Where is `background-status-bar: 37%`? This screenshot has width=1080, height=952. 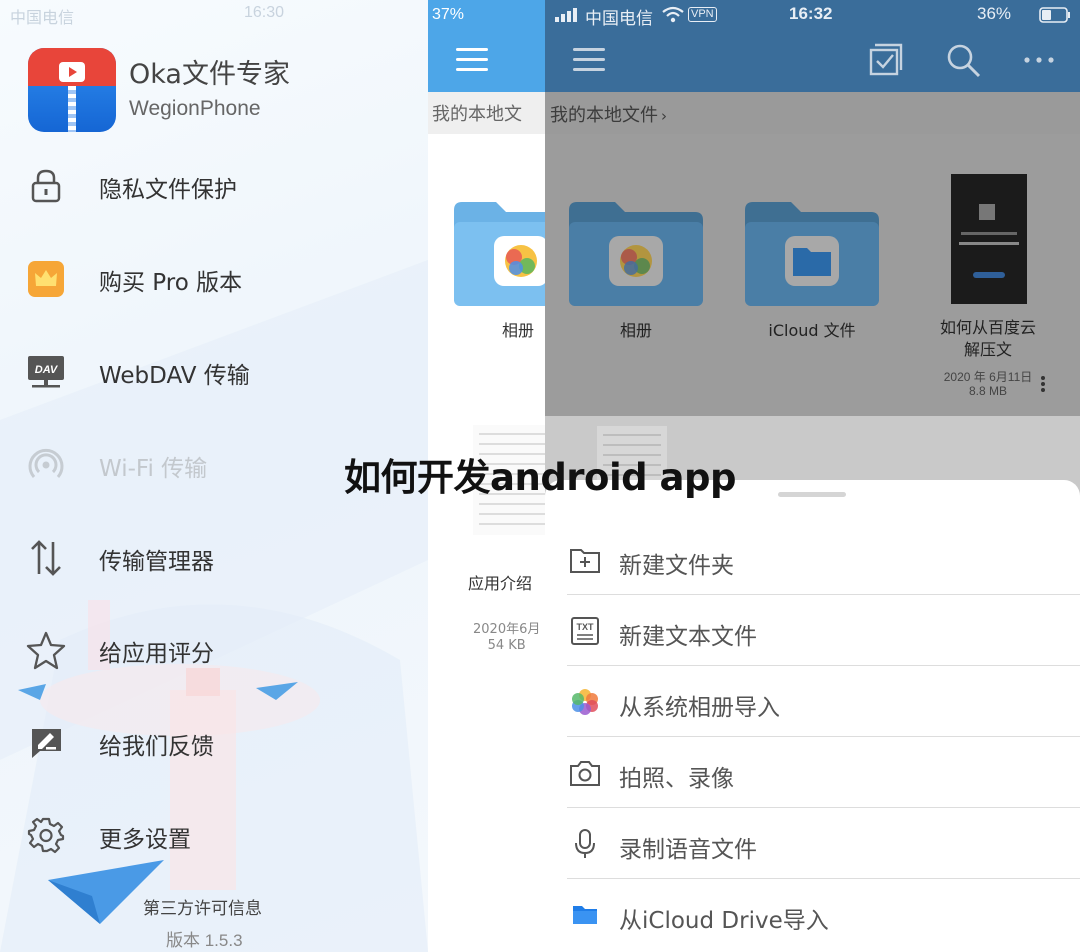 background-status-bar: 37% is located at coordinates (448, 15).